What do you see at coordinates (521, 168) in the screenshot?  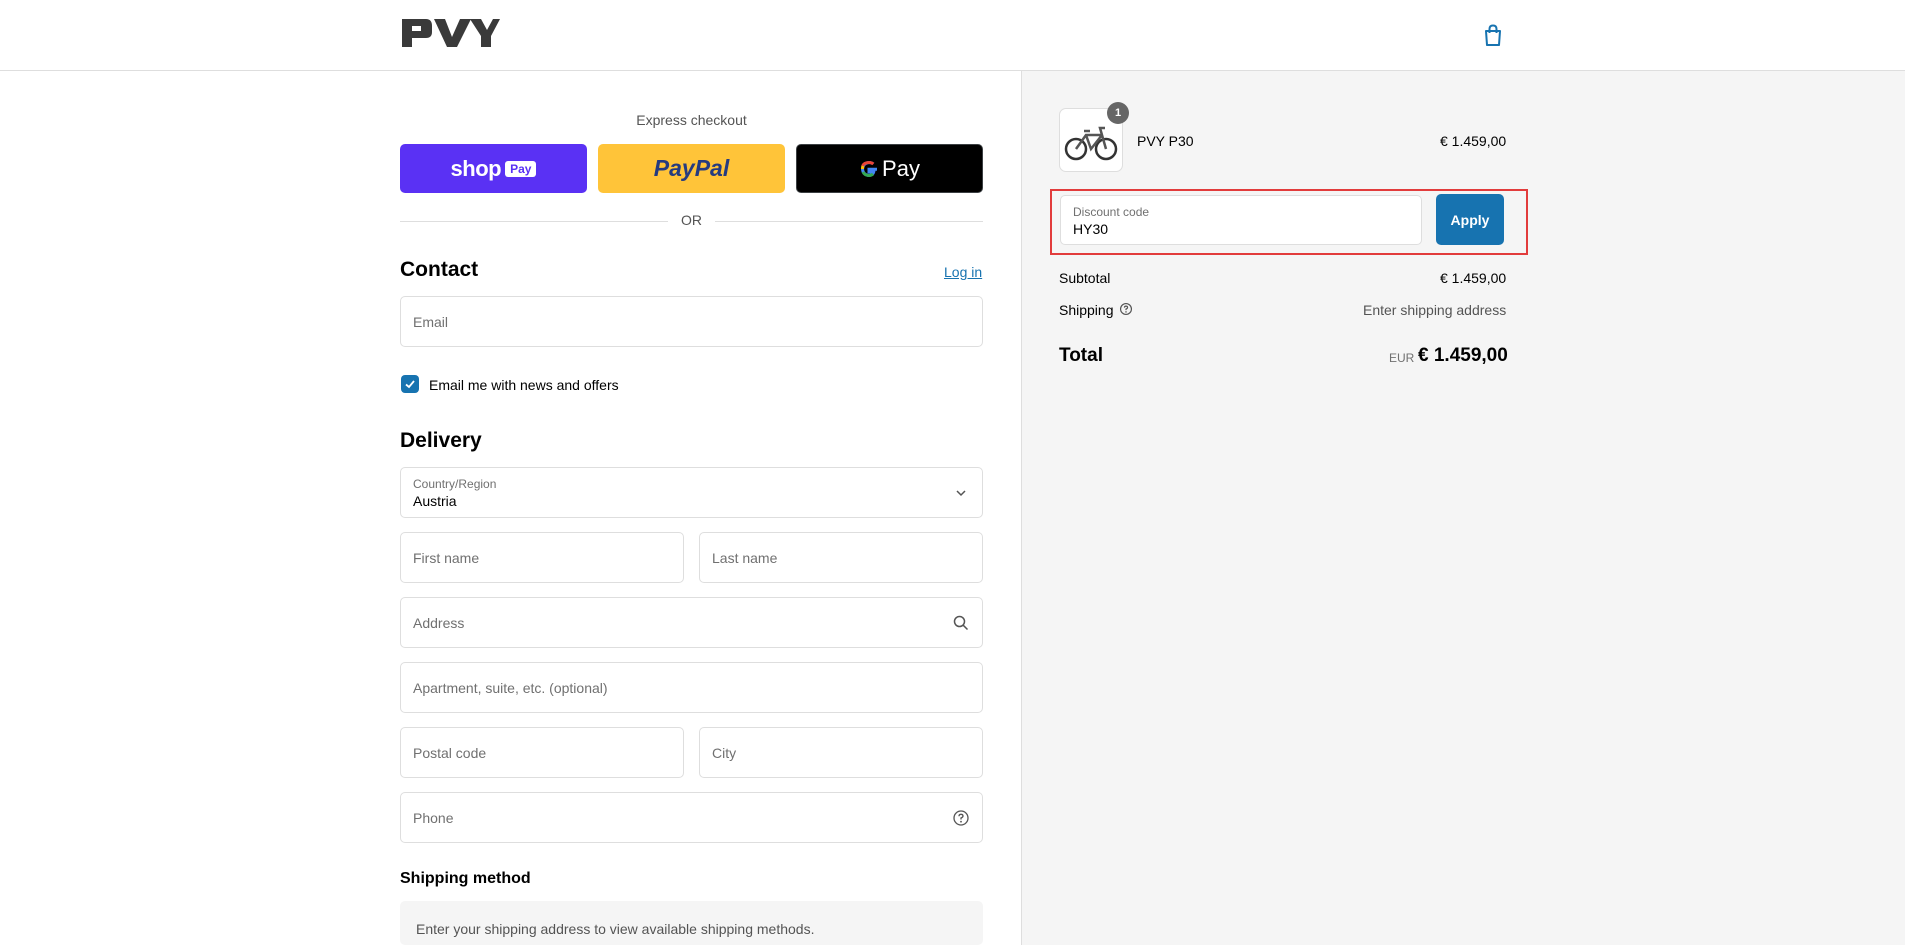 I see `shop-pay-badge: Pay` at bounding box center [521, 168].